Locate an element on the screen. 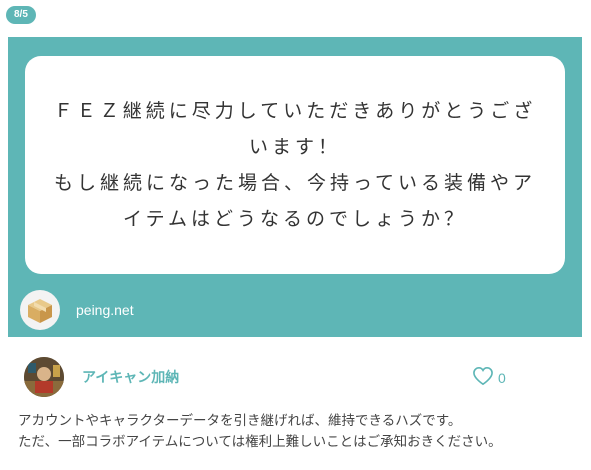 This screenshot has width=591, height=470. question-line: ＦＥＺ継続に尽力していただきありがとうござ is located at coordinates (295, 111).